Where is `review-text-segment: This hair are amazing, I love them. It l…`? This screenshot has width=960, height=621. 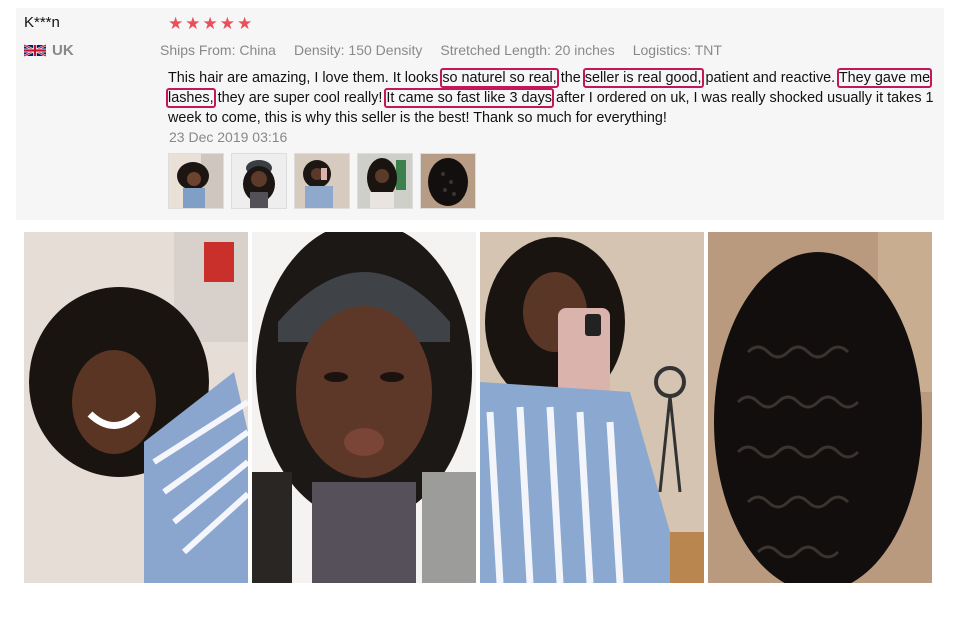 review-text-segment: This hair are amazing, I love them. It l… is located at coordinates (305, 78).